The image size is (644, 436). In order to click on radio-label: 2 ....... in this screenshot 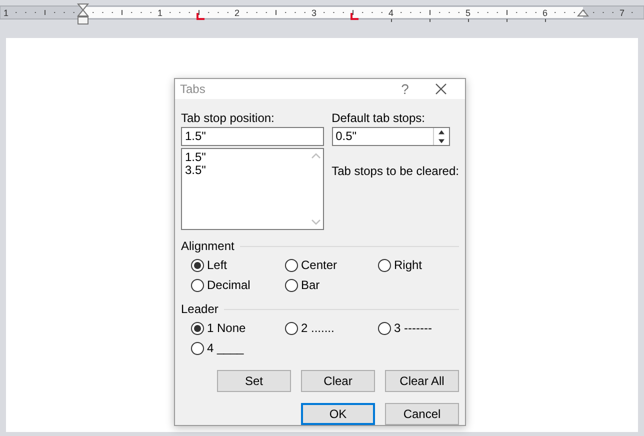, I will do `click(317, 328)`.